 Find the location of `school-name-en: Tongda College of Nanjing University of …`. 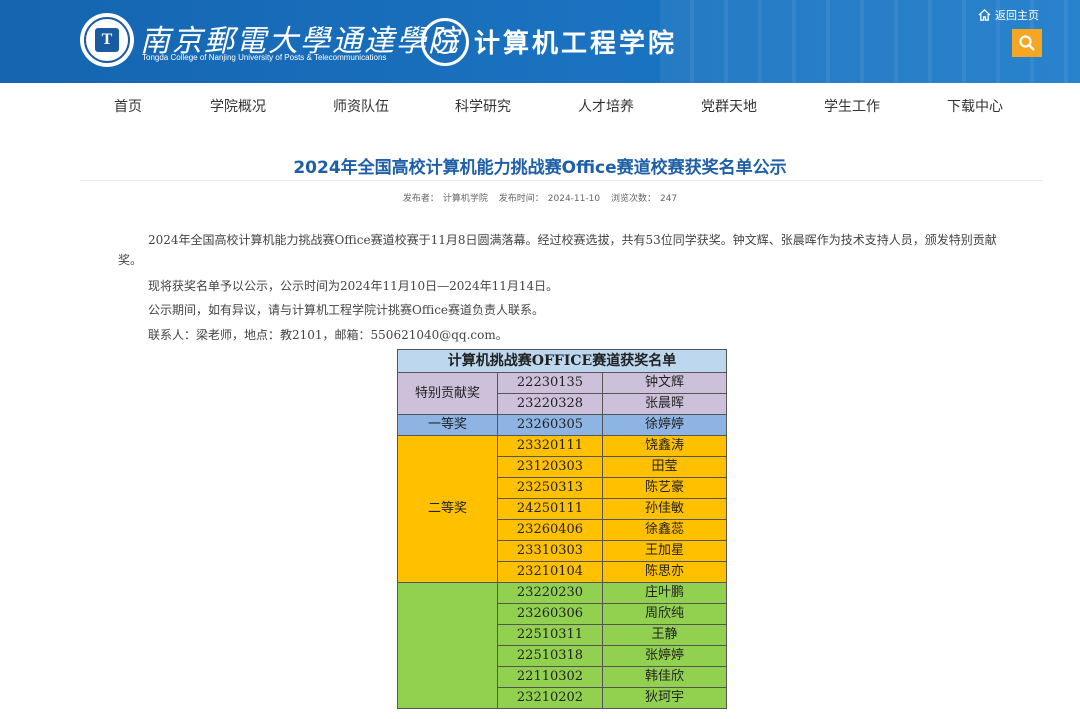

school-name-en: Tongda College of Nanjing University of … is located at coordinates (264, 57).